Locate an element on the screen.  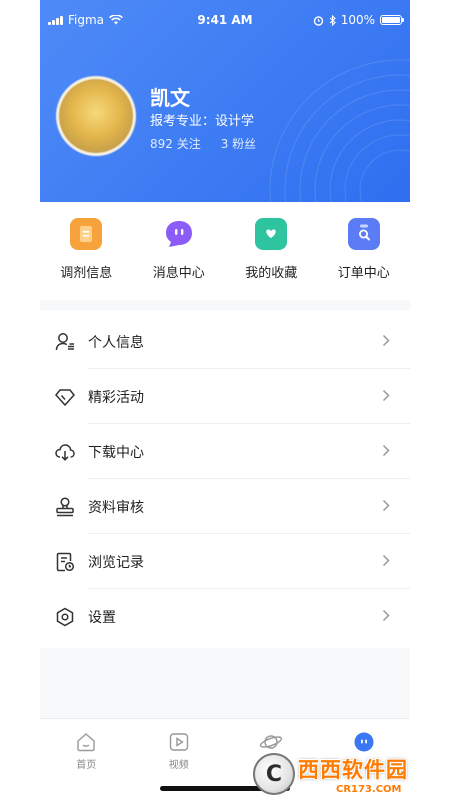
battery-percent: 100% is located at coordinates (357, 20).